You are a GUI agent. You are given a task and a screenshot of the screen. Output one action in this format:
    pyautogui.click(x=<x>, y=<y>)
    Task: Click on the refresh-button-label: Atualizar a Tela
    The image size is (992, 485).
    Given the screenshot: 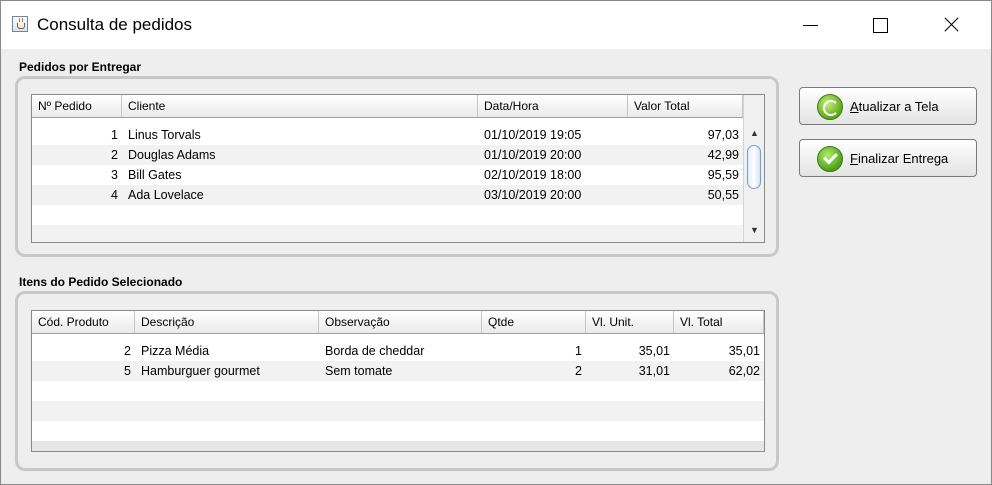 What is the action you would take?
    pyautogui.click(x=894, y=106)
    